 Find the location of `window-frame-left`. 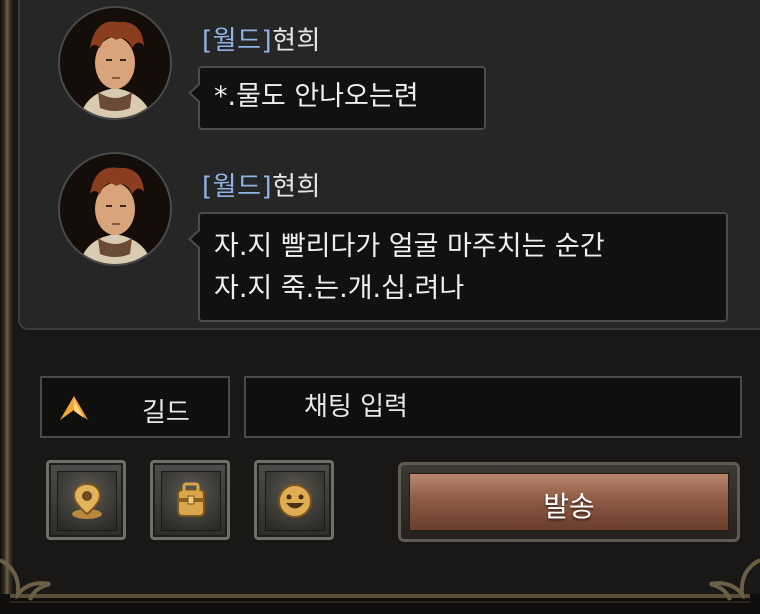

window-frame-left is located at coordinates (7, 307).